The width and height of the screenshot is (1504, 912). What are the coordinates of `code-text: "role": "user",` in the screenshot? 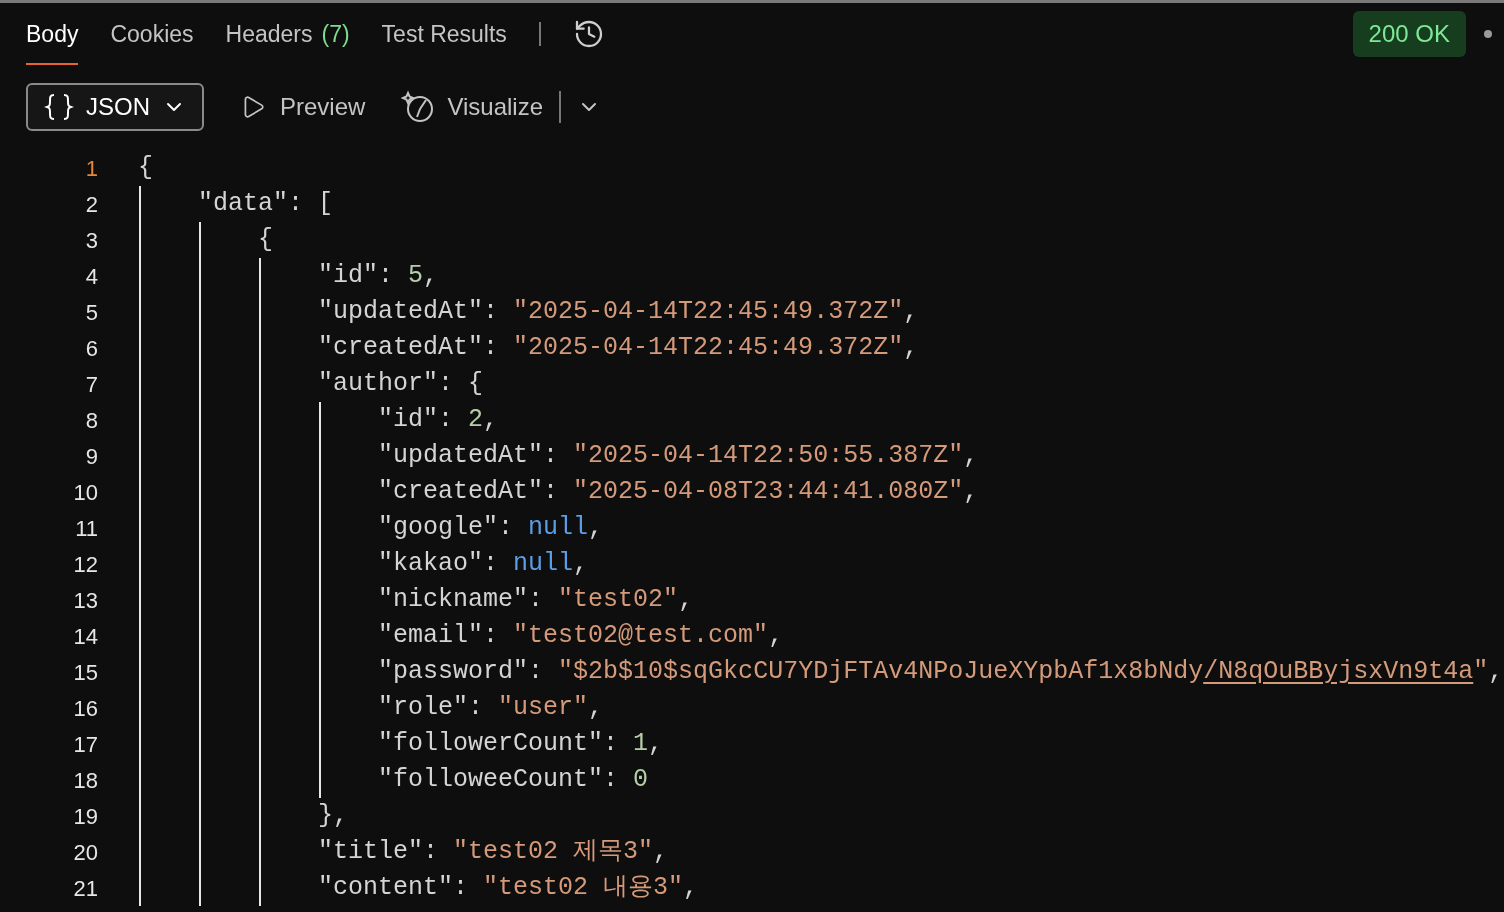 It's located at (490, 708).